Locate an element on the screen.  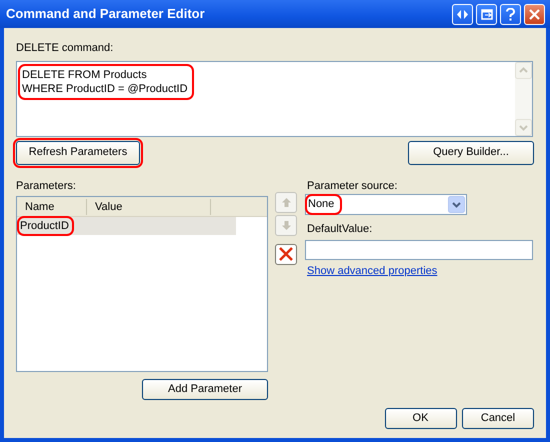
column-header: Value is located at coordinates (149, 206).